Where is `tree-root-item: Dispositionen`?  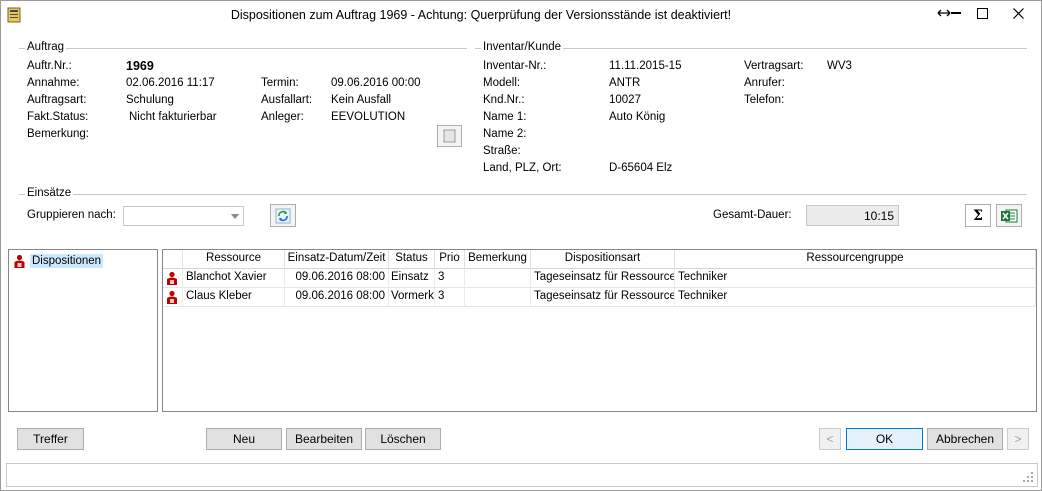
tree-root-item: Dispositionen is located at coordinates (58, 261).